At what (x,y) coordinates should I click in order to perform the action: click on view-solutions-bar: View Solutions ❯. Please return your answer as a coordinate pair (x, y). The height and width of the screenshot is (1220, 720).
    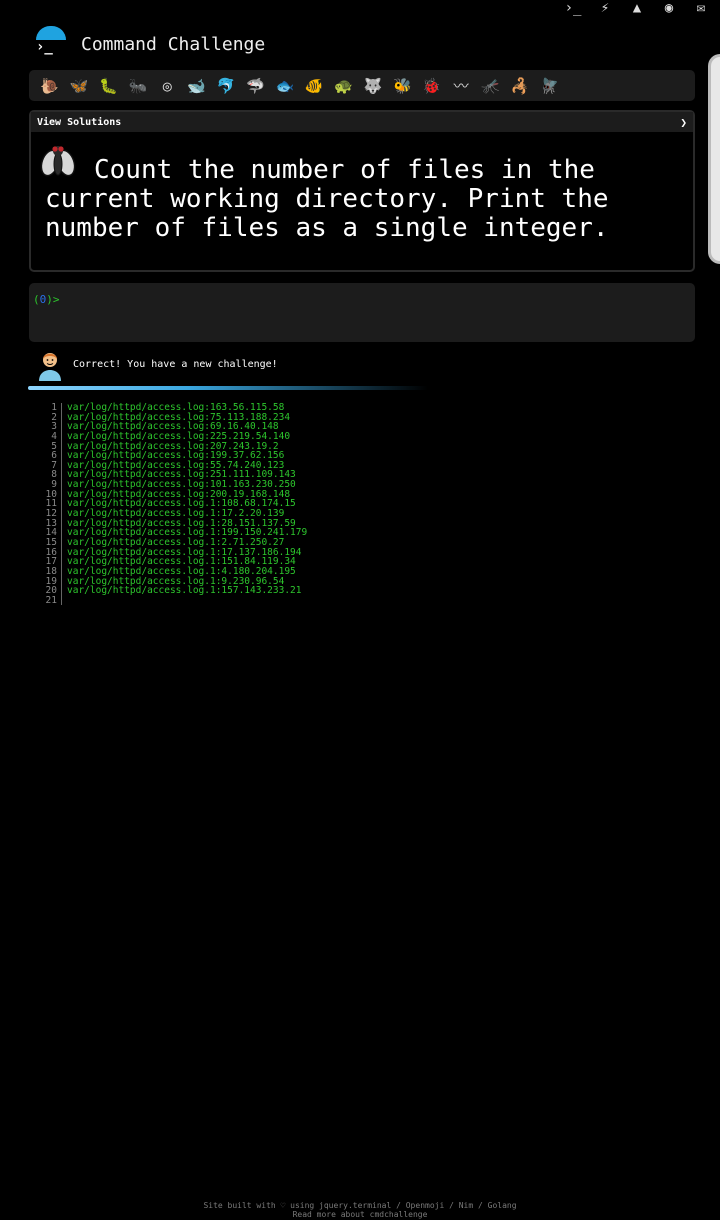
    Looking at the image, I should click on (362, 122).